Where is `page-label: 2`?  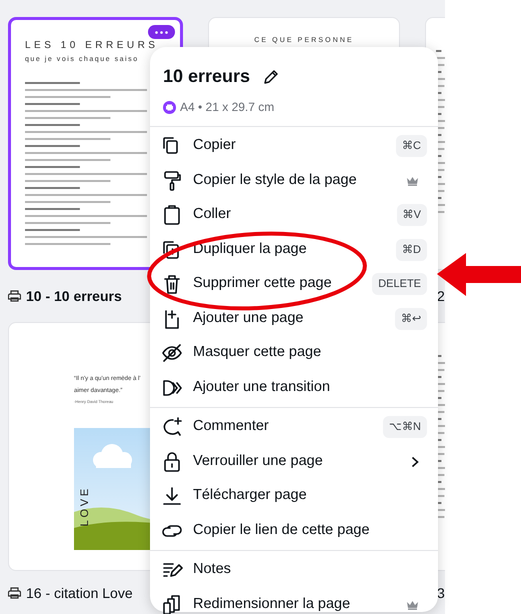 page-label: 2 is located at coordinates (441, 296).